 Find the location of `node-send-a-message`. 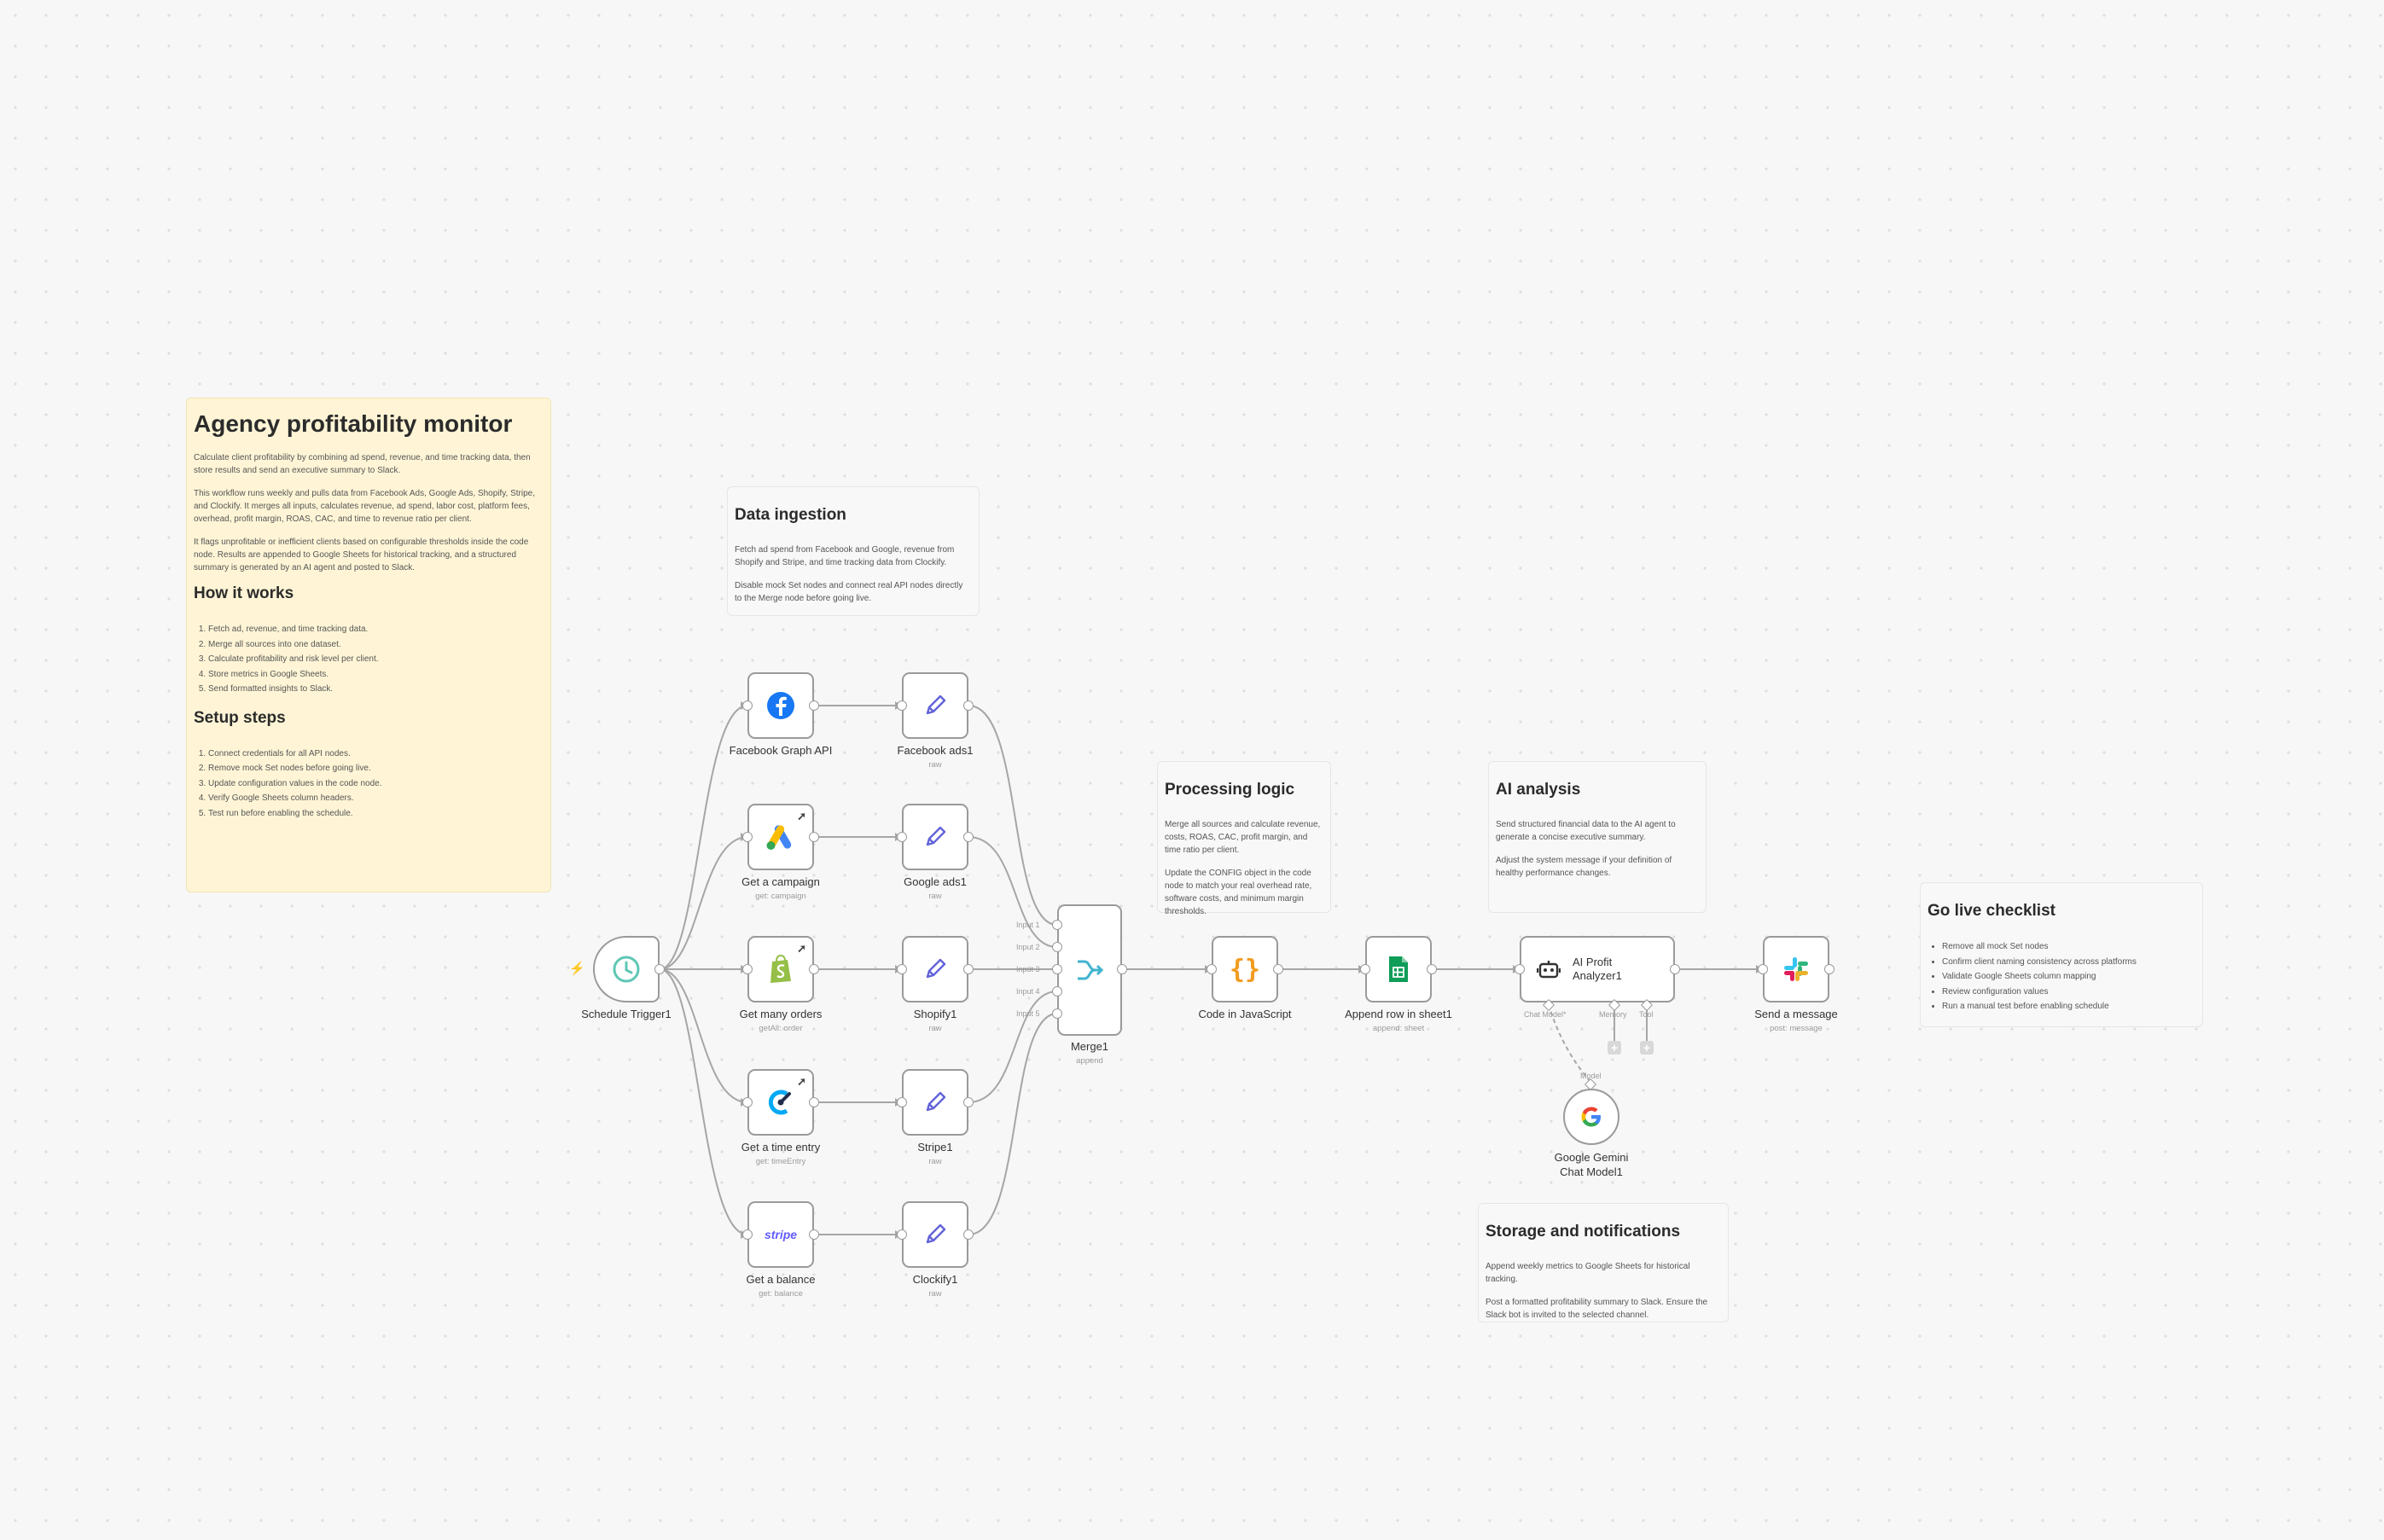

node-send-a-message is located at coordinates (1796, 969).